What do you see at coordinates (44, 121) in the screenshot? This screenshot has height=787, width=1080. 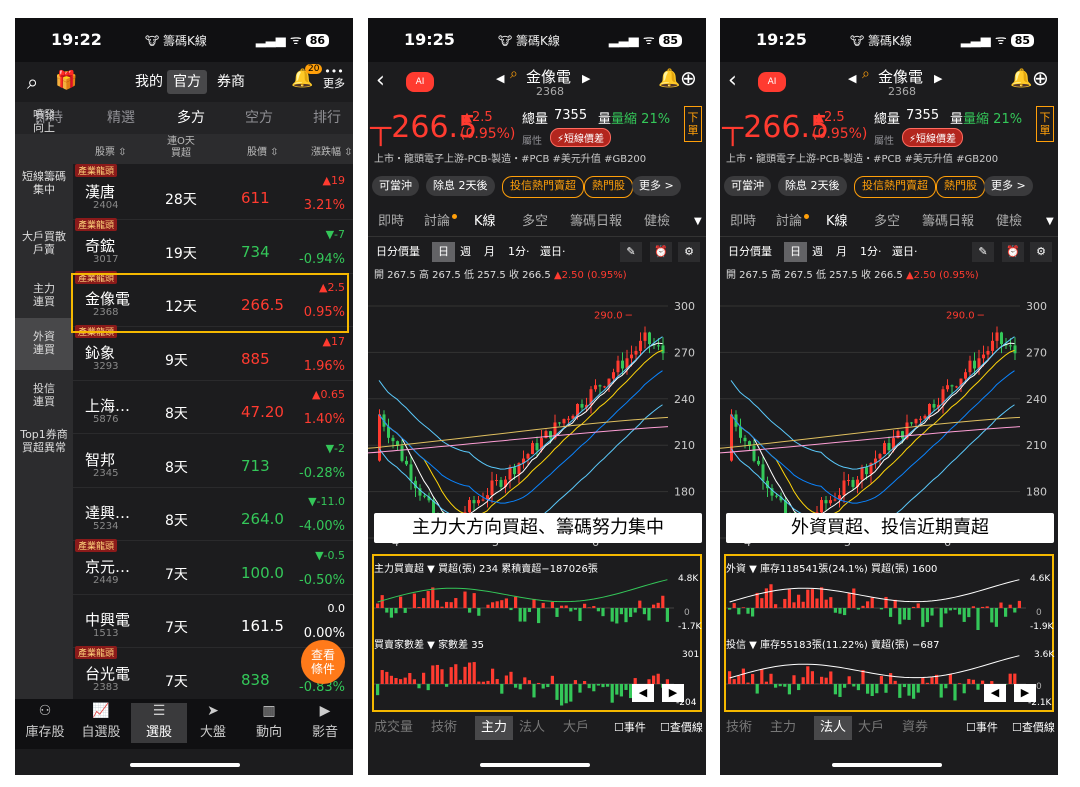 I see `sidebar-item-breakout: 噴發 向上` at bounding box center [44, 121].